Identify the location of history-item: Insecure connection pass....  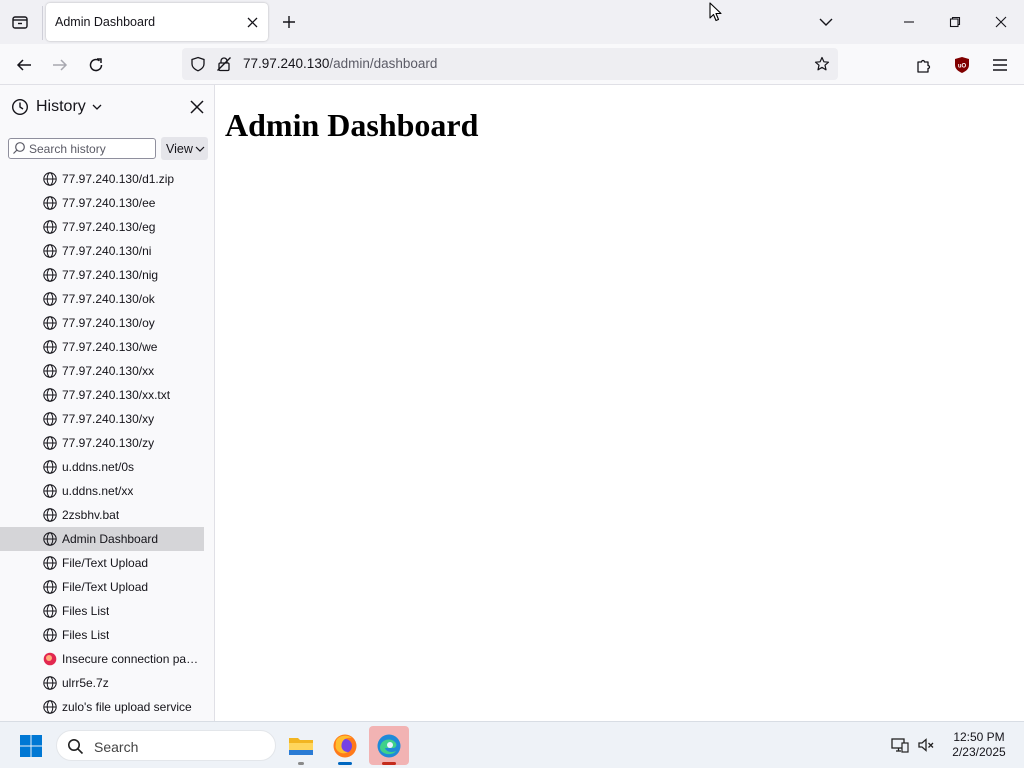
(102, 659).